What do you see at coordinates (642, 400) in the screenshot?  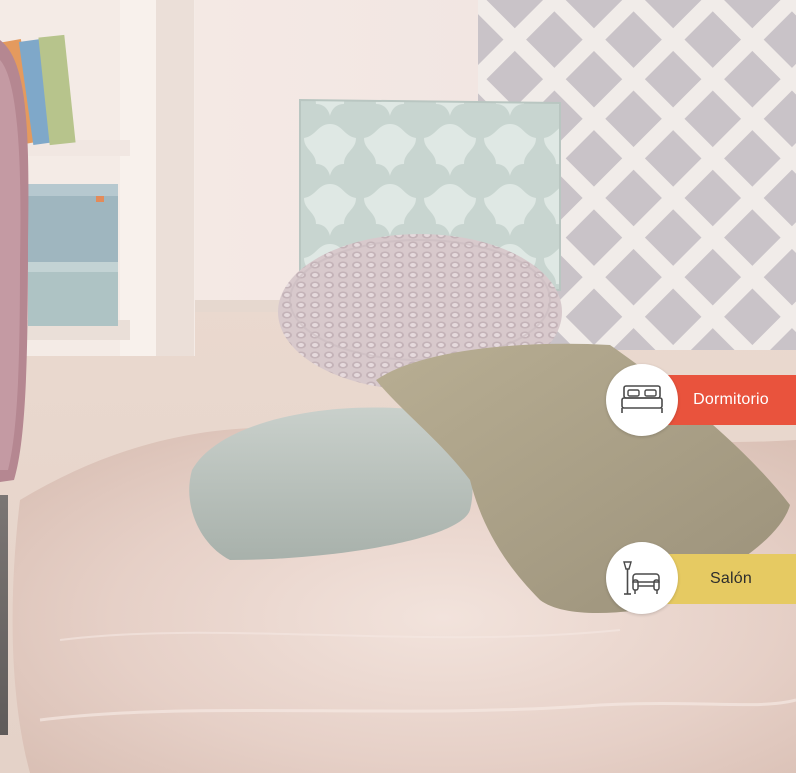 I see `bed-icon` at bounding box center [642, 400].